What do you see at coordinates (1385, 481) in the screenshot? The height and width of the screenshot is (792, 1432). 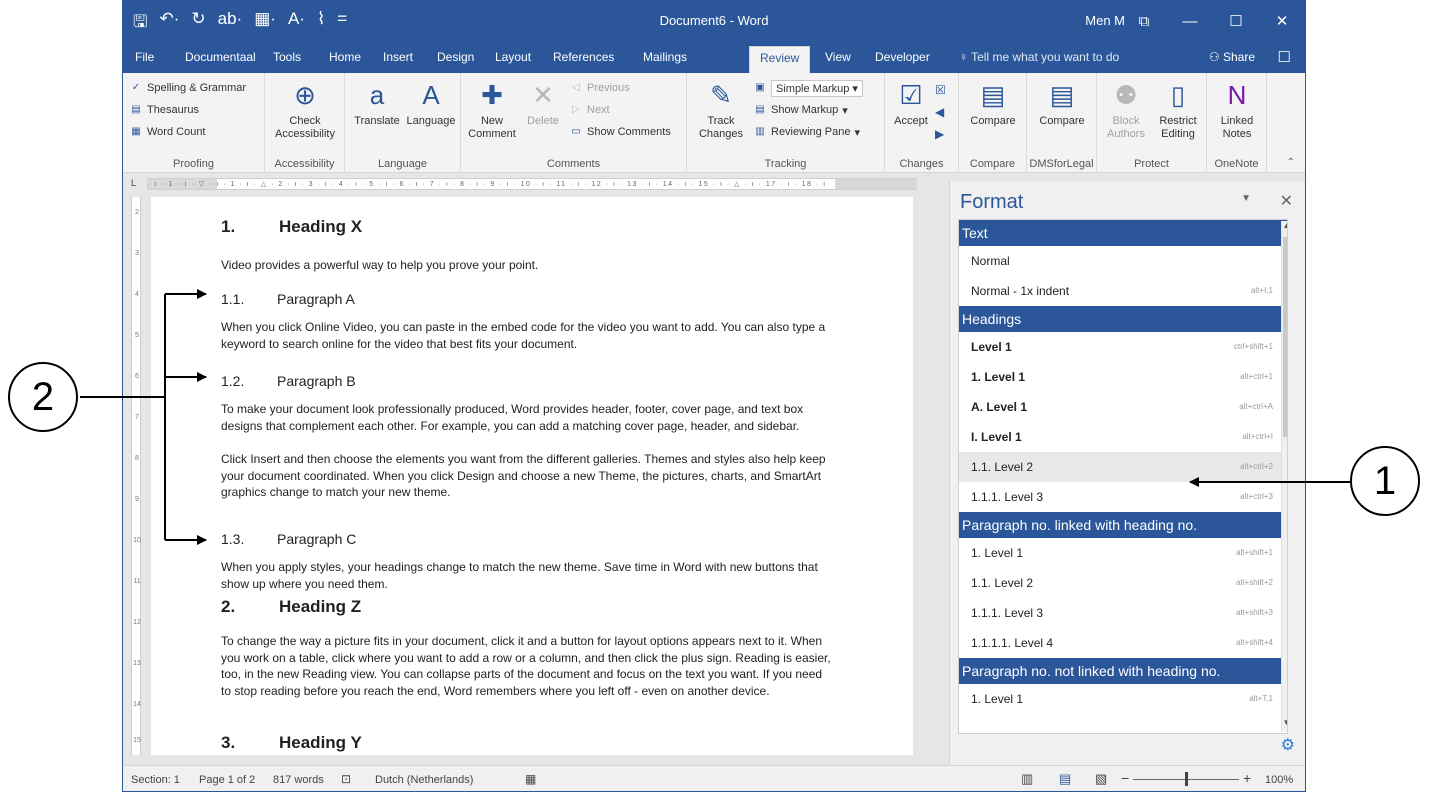 I see `callout-1: 1` at bounding box center [1385, 481].